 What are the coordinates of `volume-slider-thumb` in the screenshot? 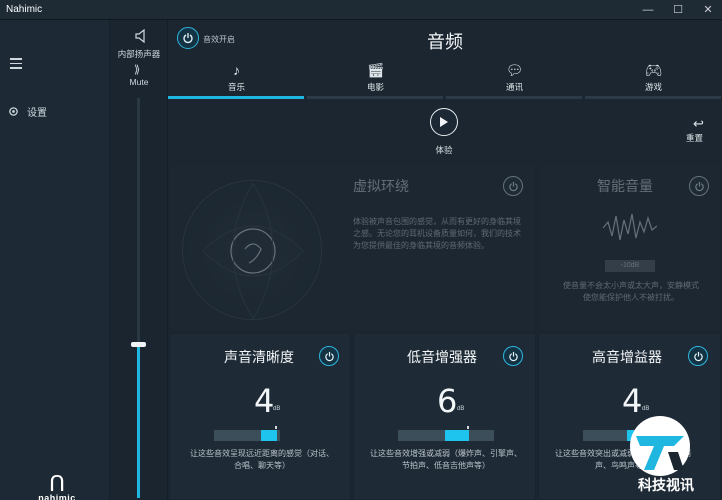 It's located at (138, 344).